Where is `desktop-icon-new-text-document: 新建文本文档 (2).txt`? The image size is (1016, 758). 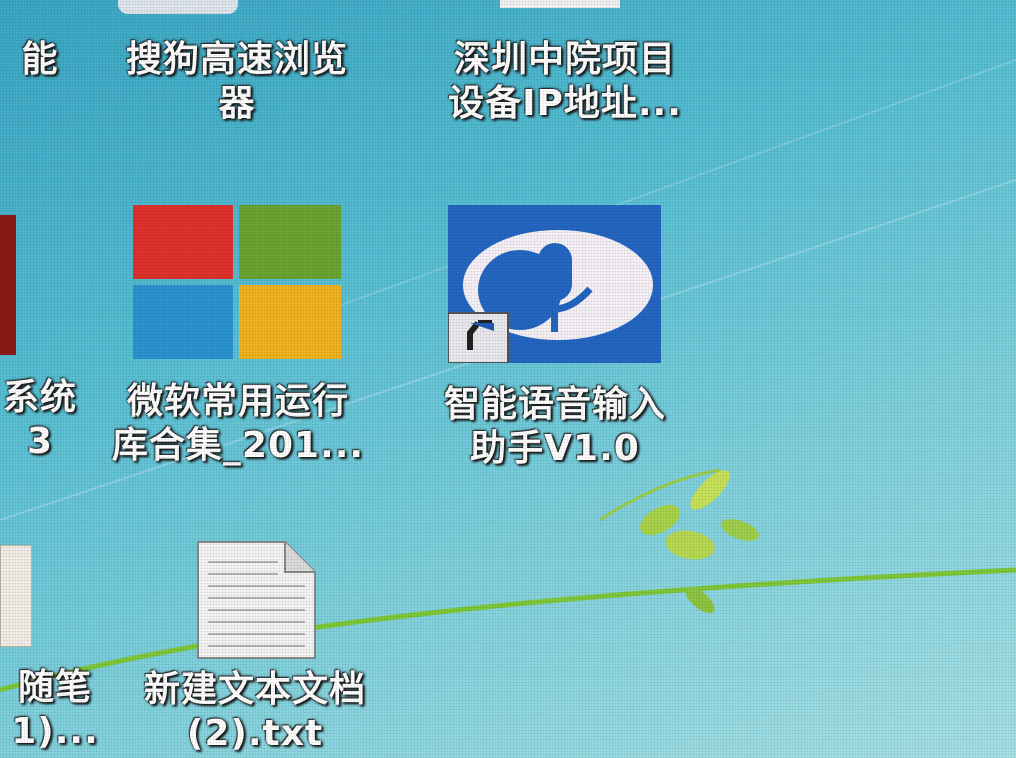 desktop-icon-new-text-document: 新建文本文档 (2).txt is located at coordinates (255, 648).